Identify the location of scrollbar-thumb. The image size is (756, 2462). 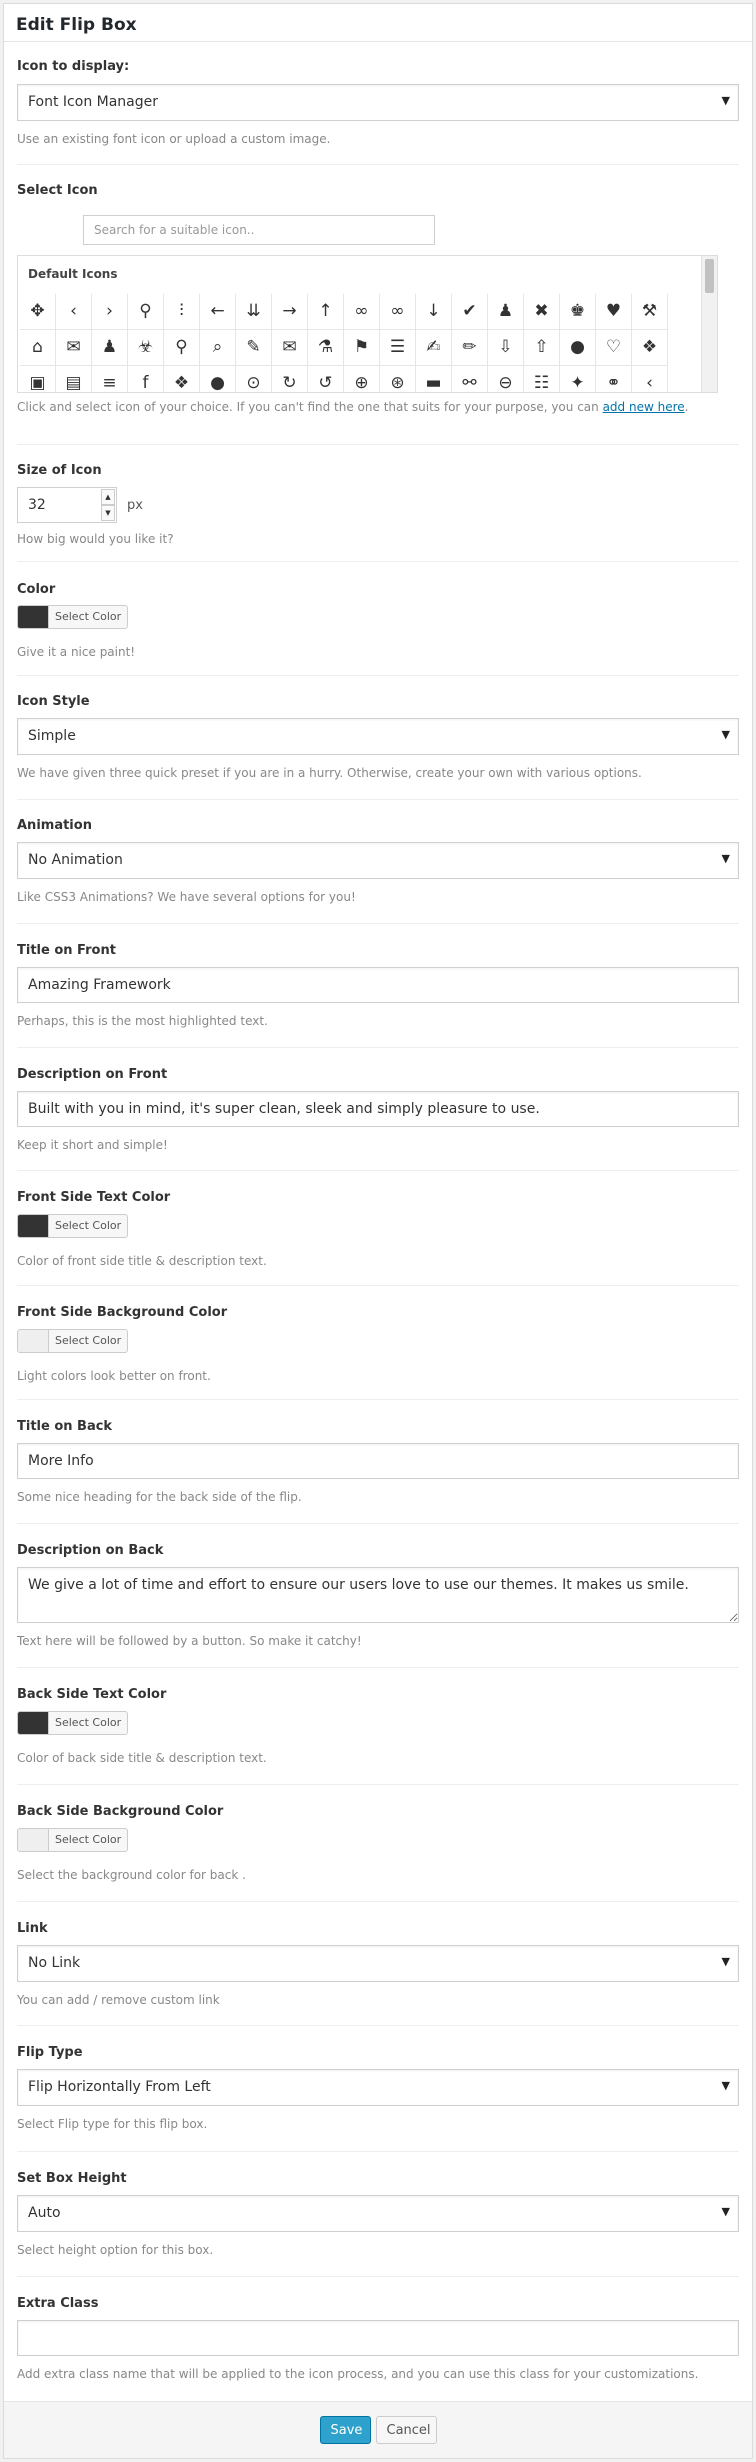
(709, 276).